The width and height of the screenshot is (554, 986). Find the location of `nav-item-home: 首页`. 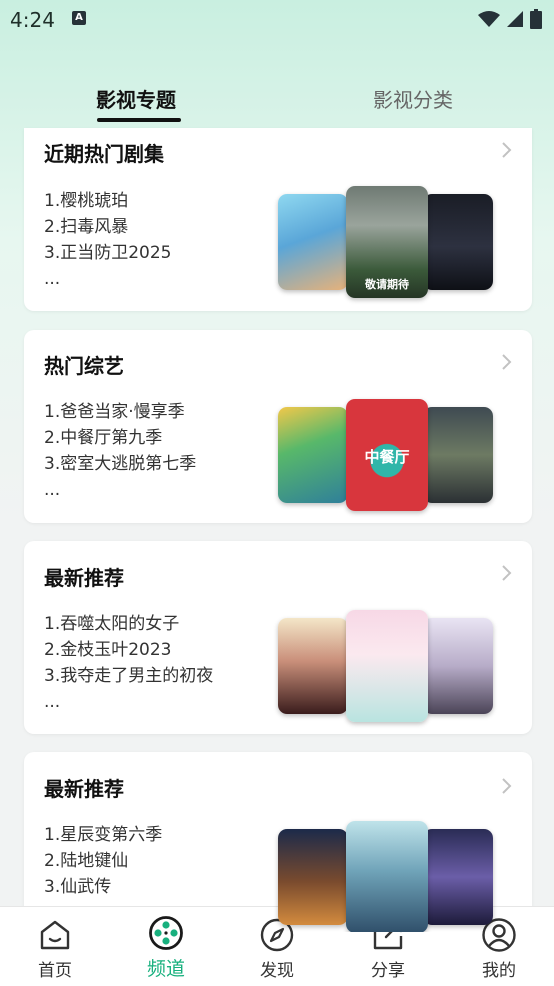

nav-item-home: 首页 is located at coordinates (55, 946).